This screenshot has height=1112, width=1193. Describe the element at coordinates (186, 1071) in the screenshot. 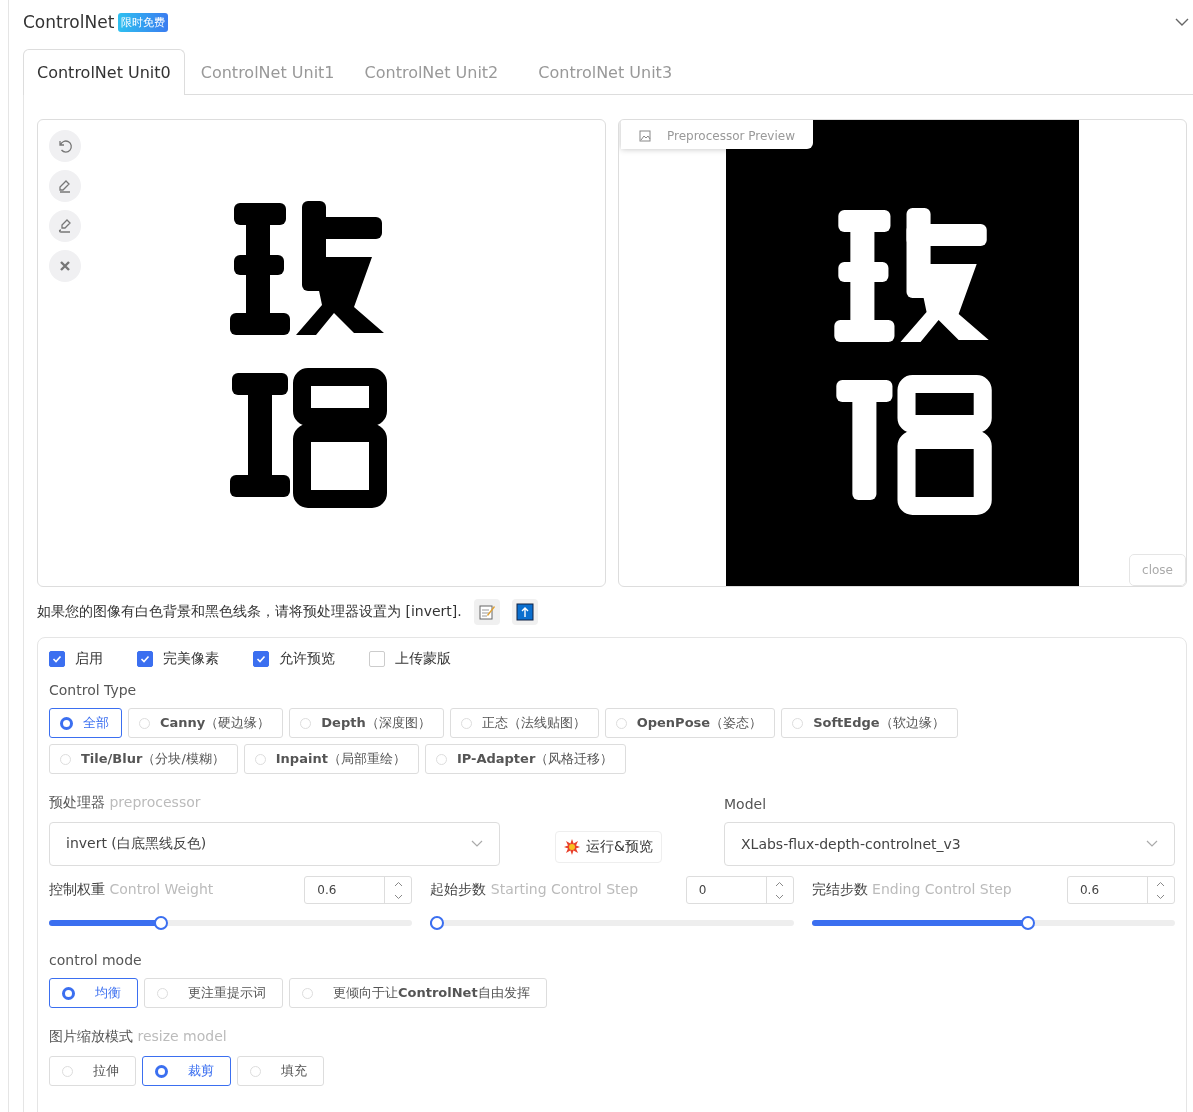

I see `radio-option: 裁剪` at that location.